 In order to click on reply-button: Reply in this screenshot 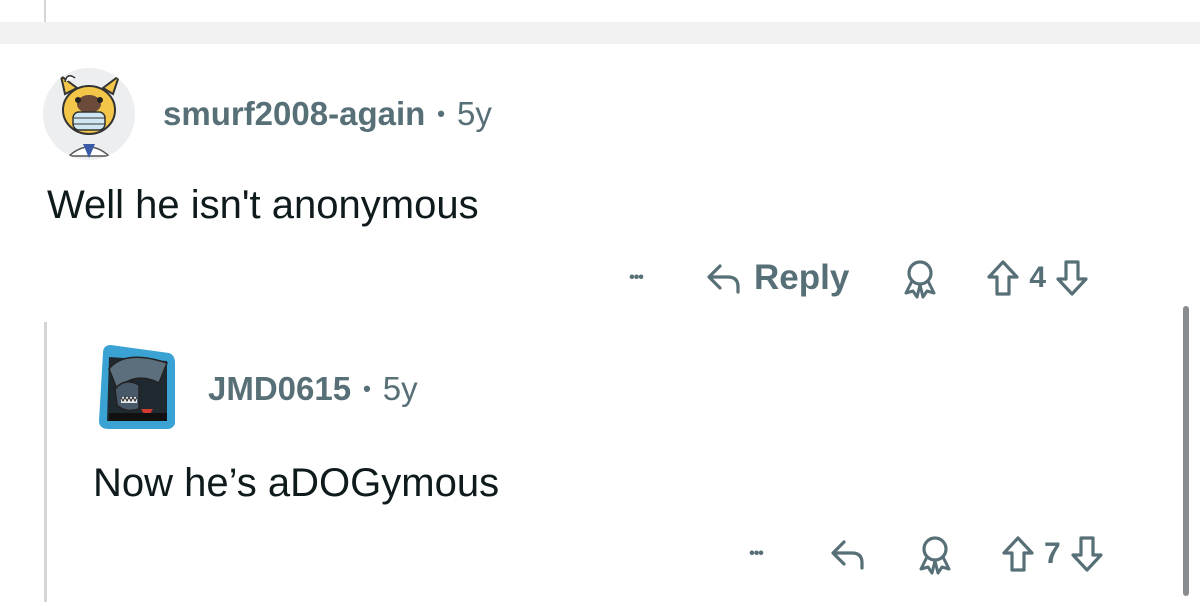, I will do `click(776, 278)`.